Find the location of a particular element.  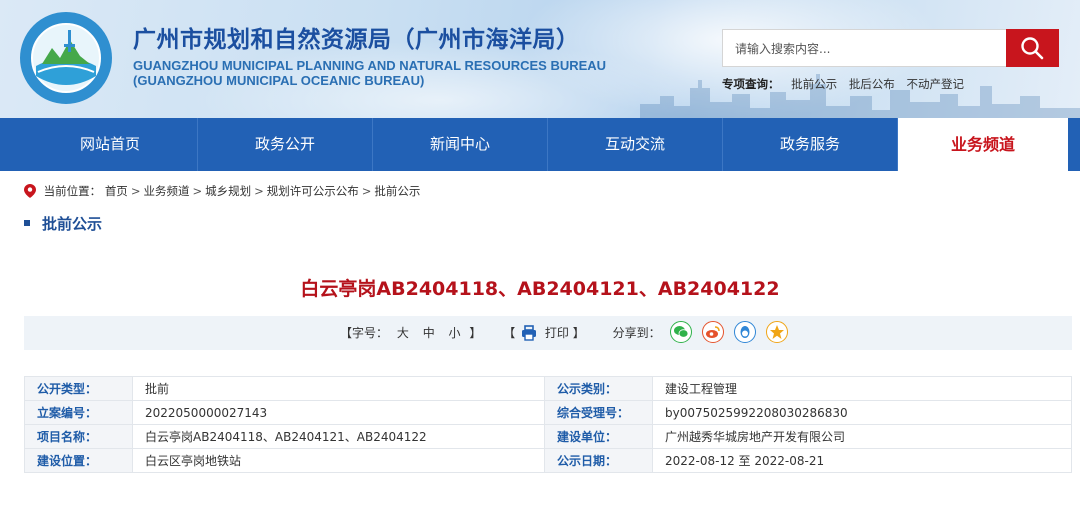

printer-icon is located at coordinates (529, 333).